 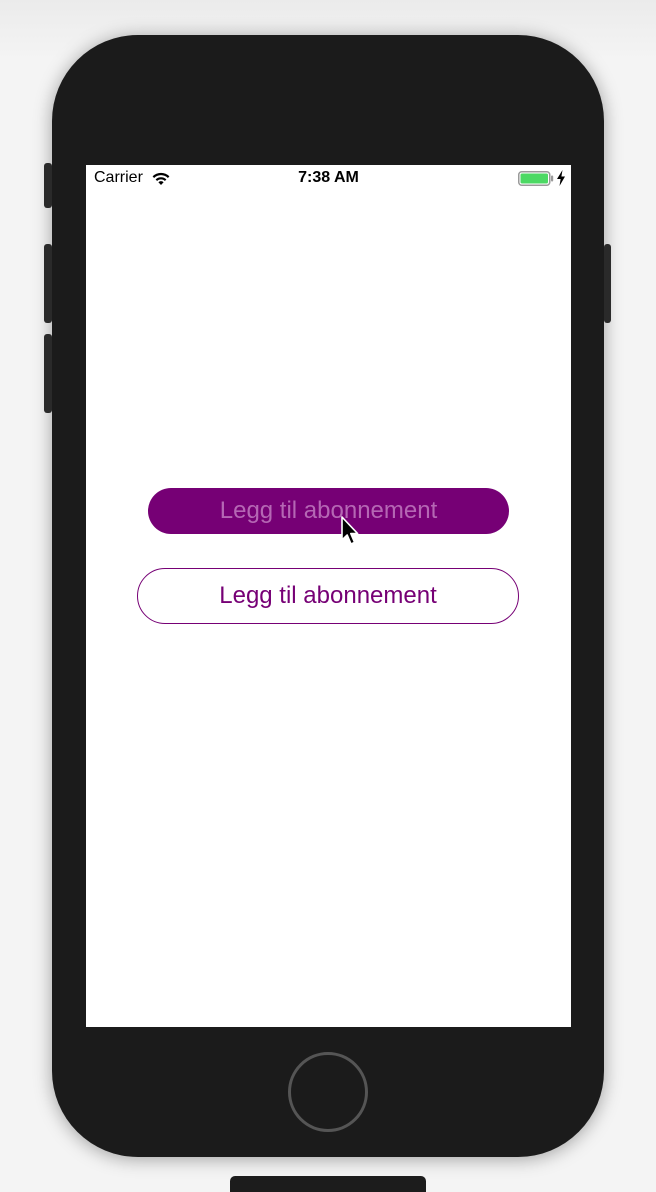 What do you see at coordinates (328, 1184) in the screenshot?
I see `simulator-toolbar-tab` at bounding box center [328, 1184].